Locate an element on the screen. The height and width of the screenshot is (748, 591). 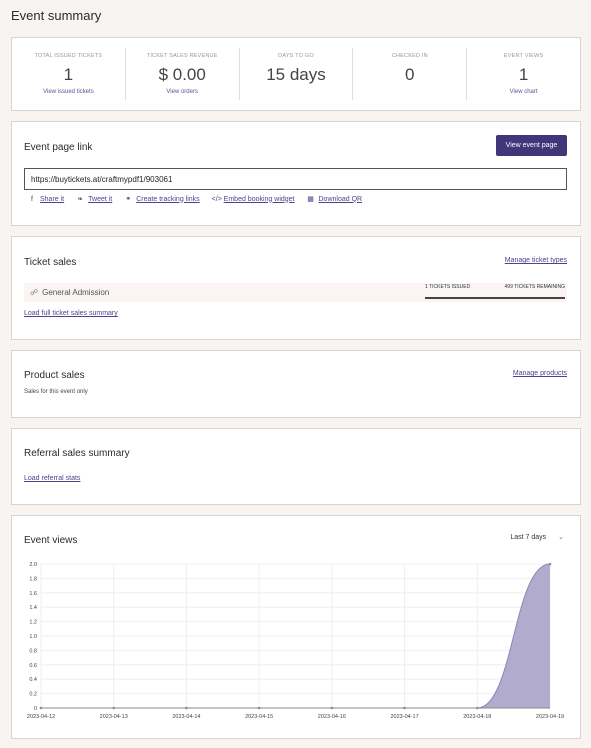
load-referral-stats-link: Load referral stats is located at coordinates (52, 478).